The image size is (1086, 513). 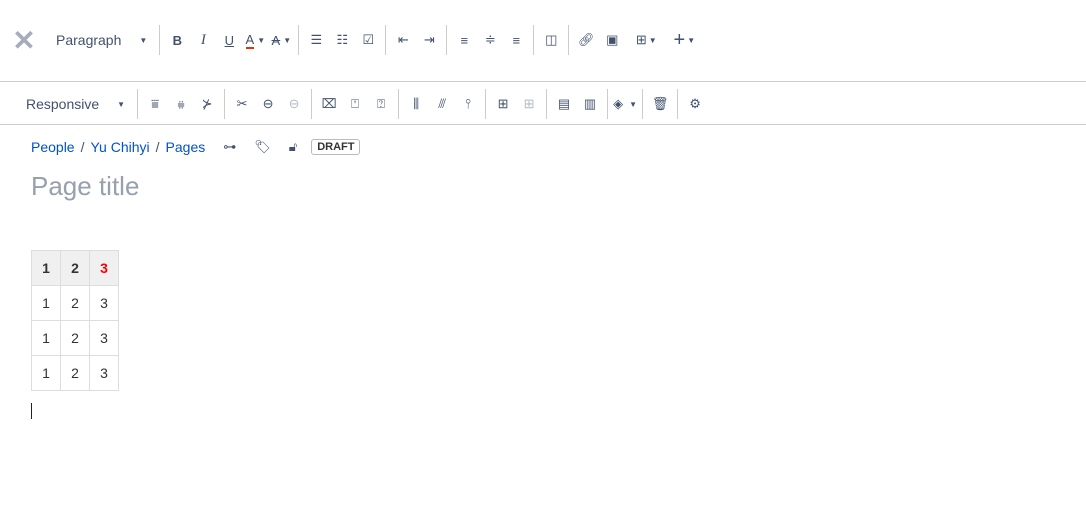 What do you see at coordinates (181, 104) in the screenshot?
I see `row-insert-after-icon: ⩷` at bounding box center [181, 104].